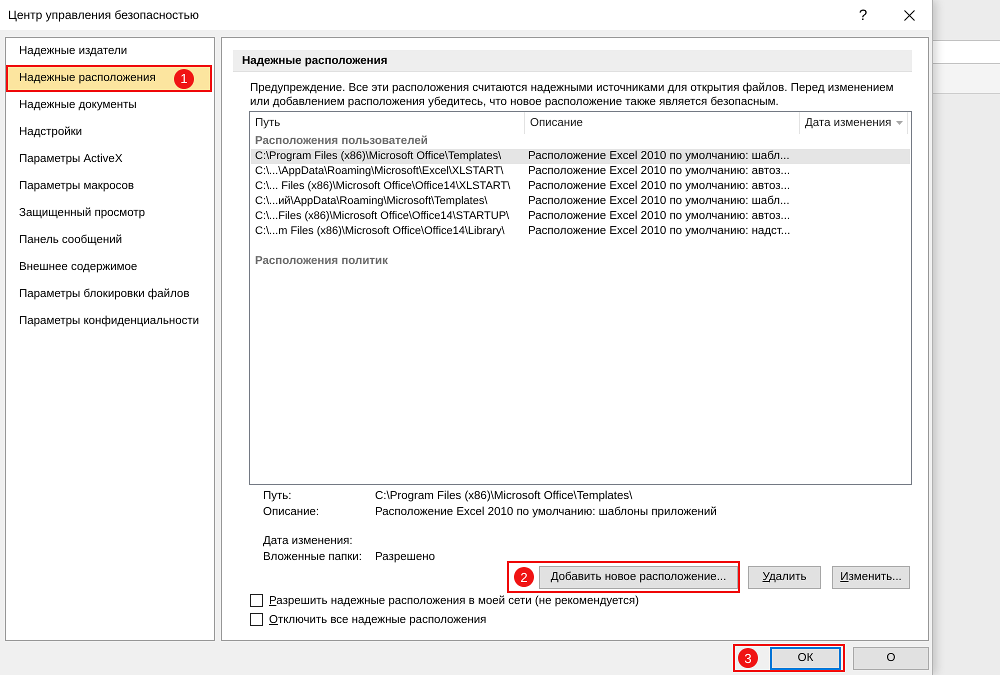 The height and width of the screenshot is (675, 1000). I want to click on checkbox-label: Отключить все надежные расположения, so click(377, 620).